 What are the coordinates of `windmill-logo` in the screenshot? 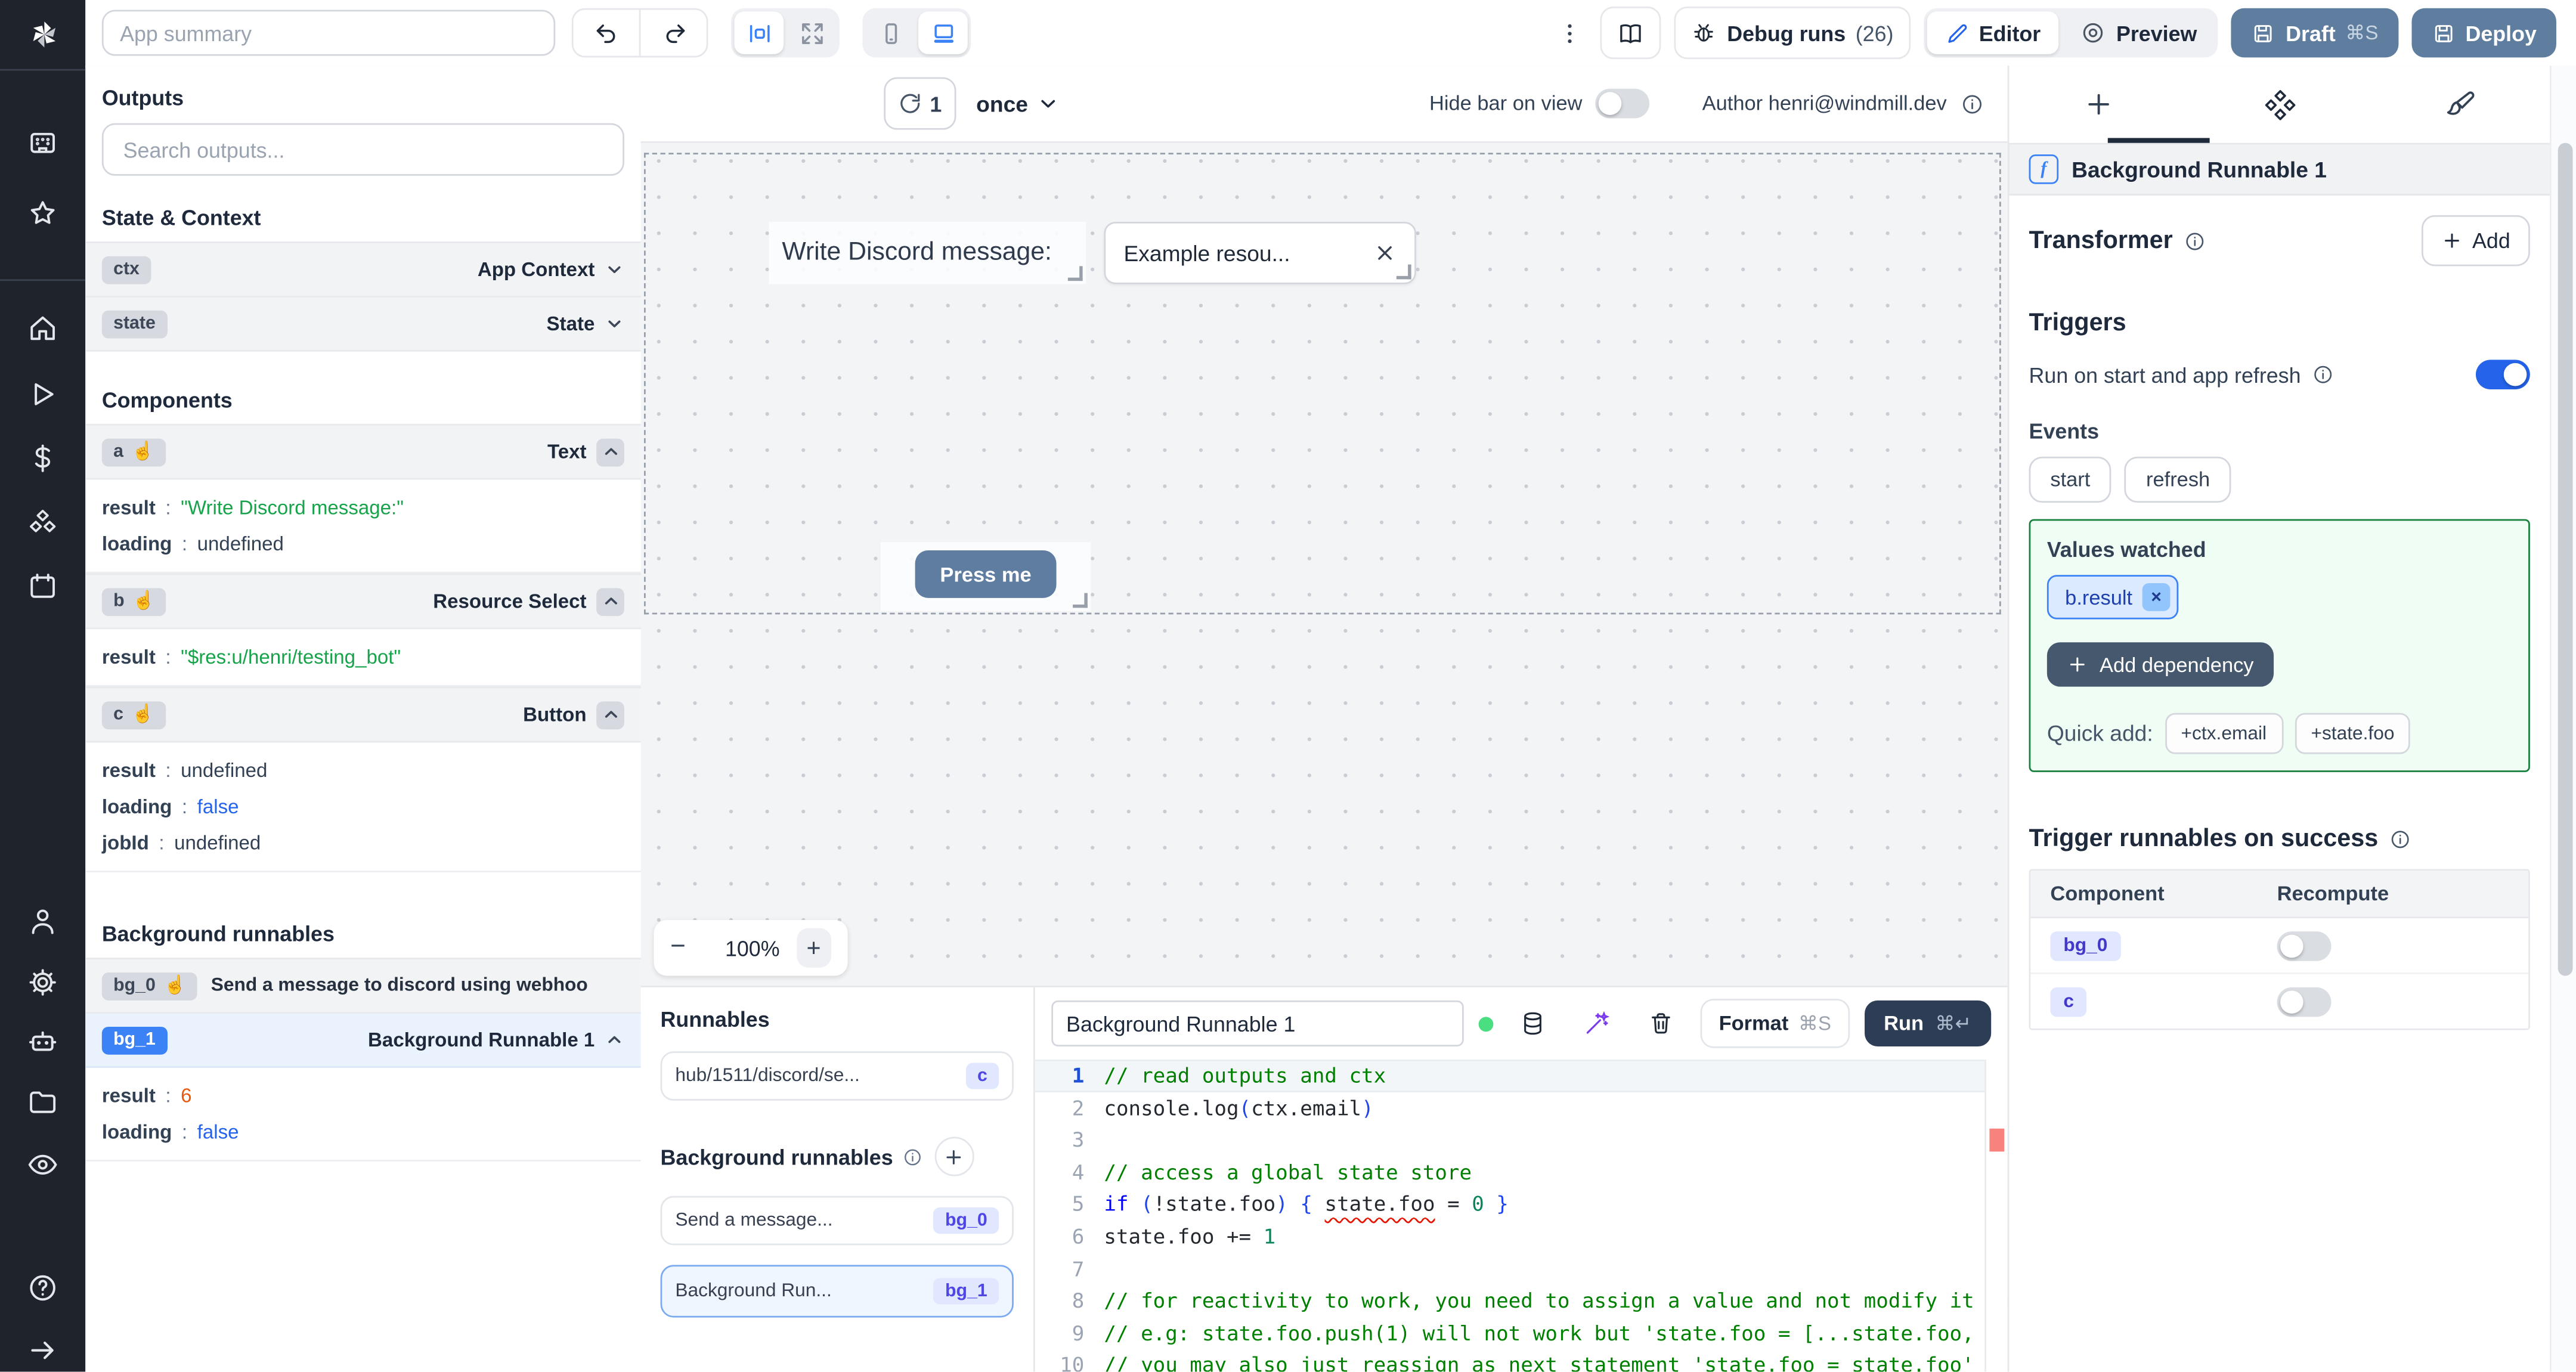 It's located at (43, 33).